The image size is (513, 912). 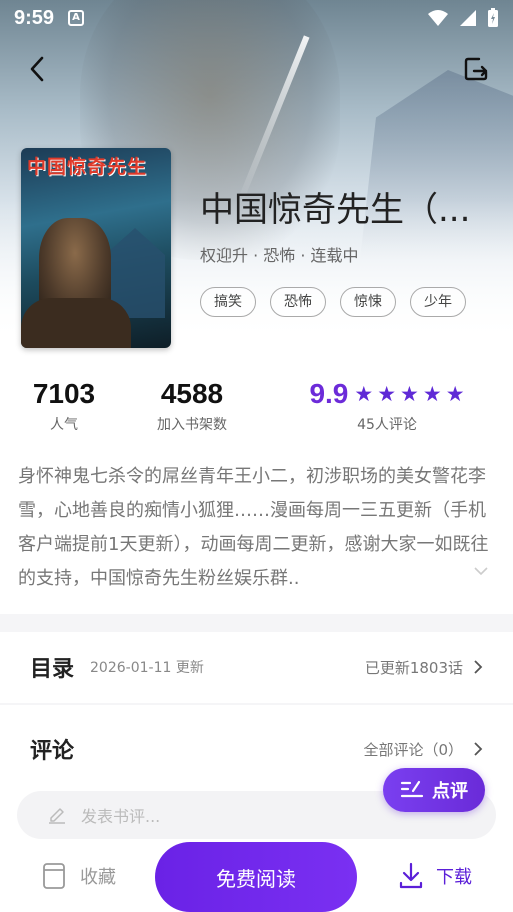 What do you see at coordinates (96, 248) in the screenshot?
I see `book-cover: 中国惊奇先生` at bounding box center [96, 248].